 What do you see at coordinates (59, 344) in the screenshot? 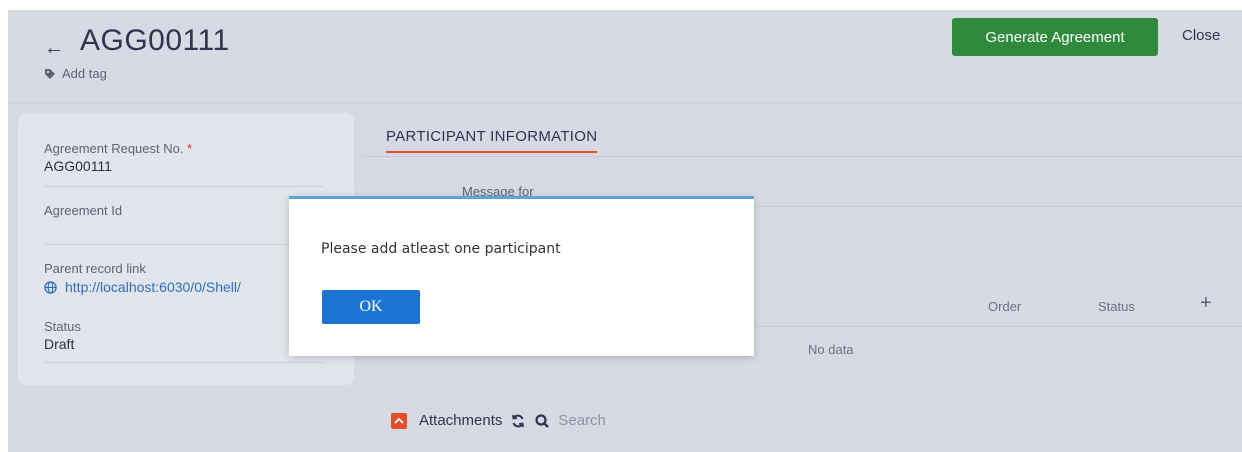
I see `field-value: Draft` at bounding box center [59, 344].